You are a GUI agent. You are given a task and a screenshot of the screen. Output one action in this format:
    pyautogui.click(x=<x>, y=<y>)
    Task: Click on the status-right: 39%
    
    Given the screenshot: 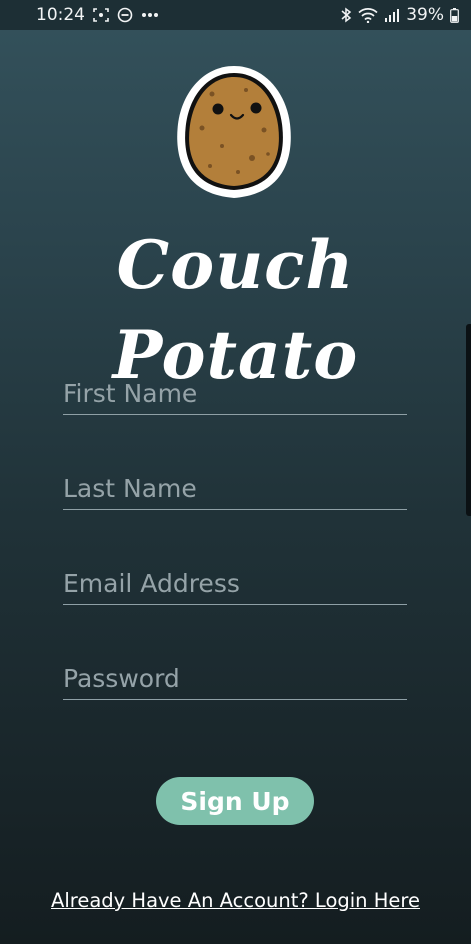 What is the action you would take?
    pyautogui.click(x=399, y=15)
    